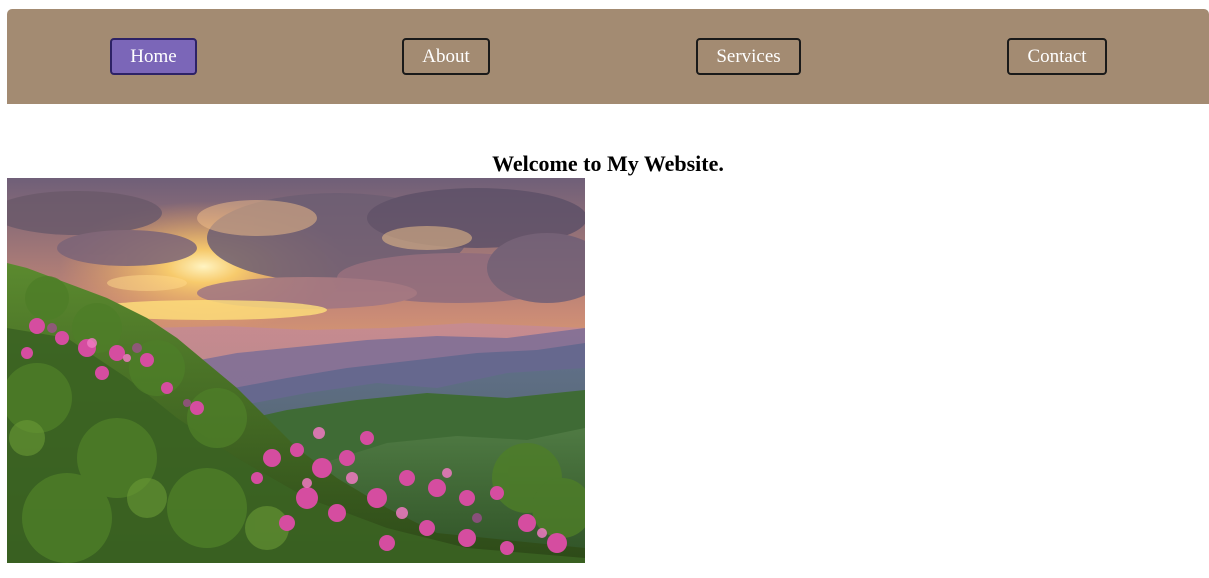 This screenshot has width=1209, height=578. I want to click on nav-about-button: About, so click(446, 56).